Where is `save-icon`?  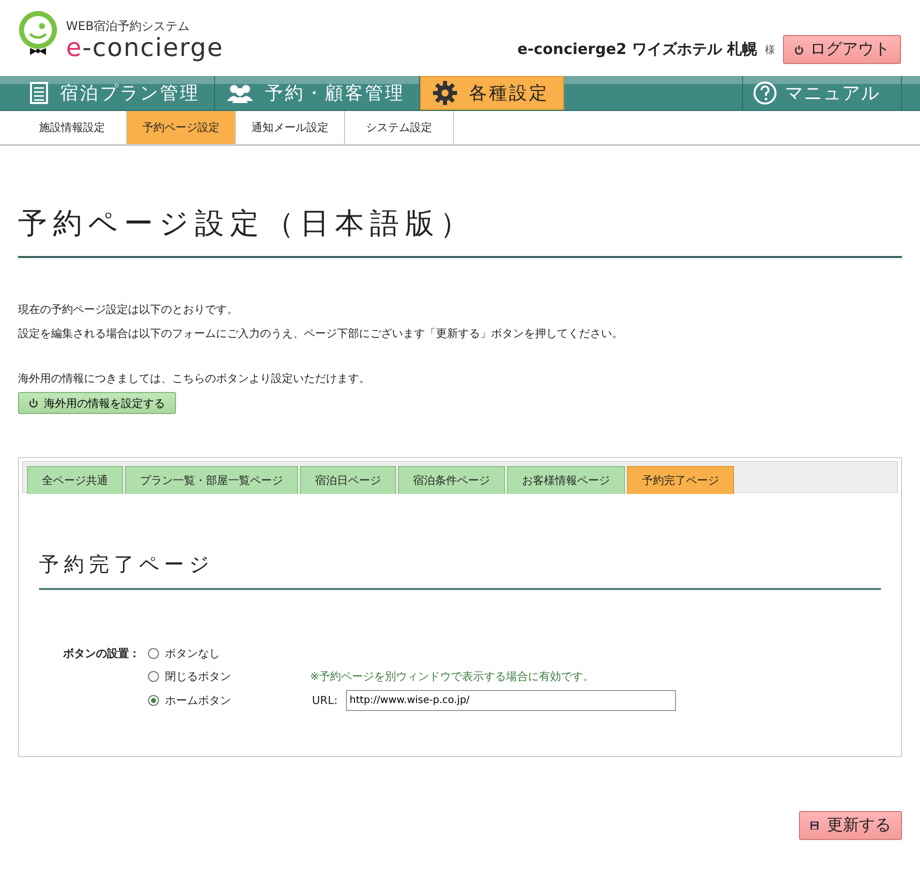 save-icon is located at coordinates (814, 825).